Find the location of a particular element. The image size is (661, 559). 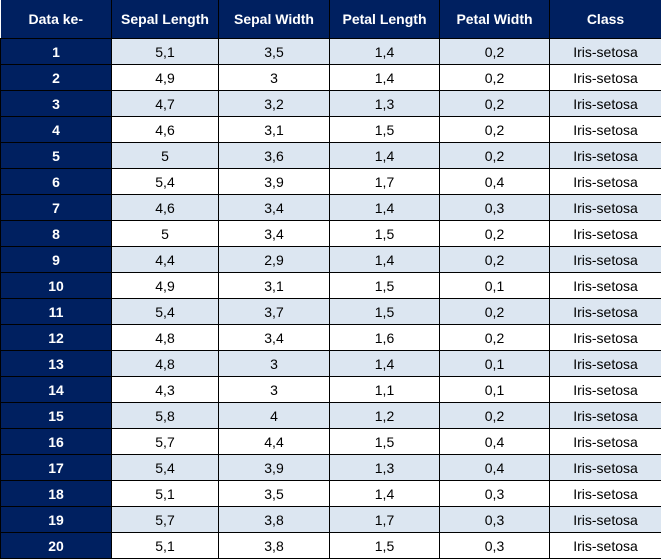

table-row: 553,61,40,2Iris-setosa is located at coordinates (331, 156).